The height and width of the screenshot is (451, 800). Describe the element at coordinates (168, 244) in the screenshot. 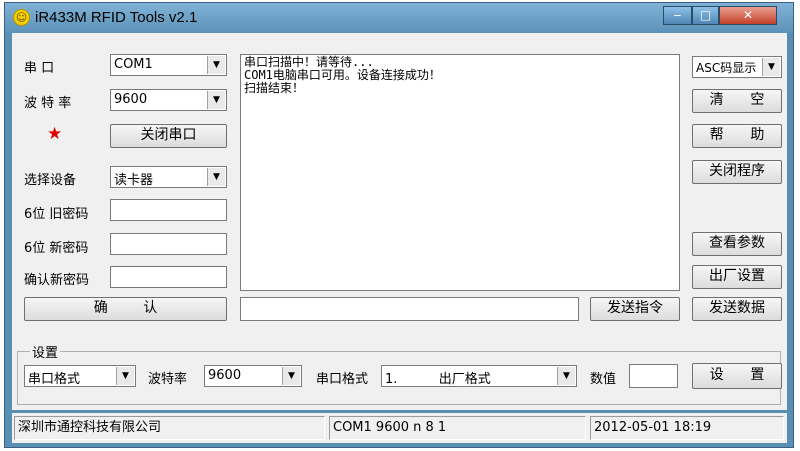

I see `new-password-field` at that location.